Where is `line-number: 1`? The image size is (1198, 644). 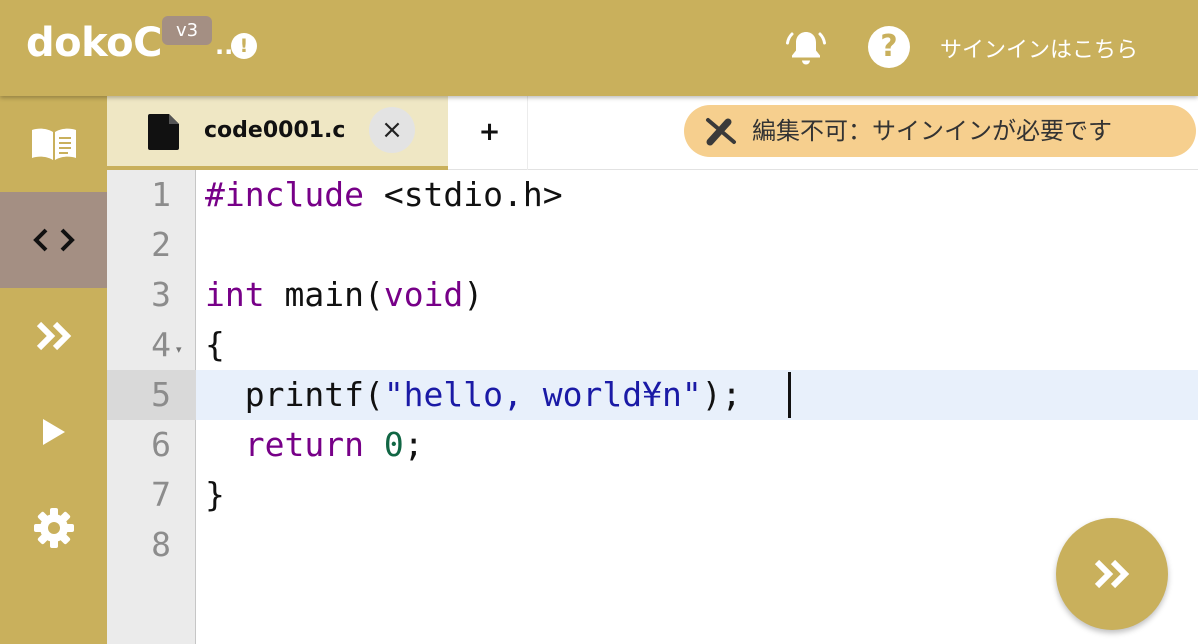
line-number: 1 is located at coordinates (161, 194).